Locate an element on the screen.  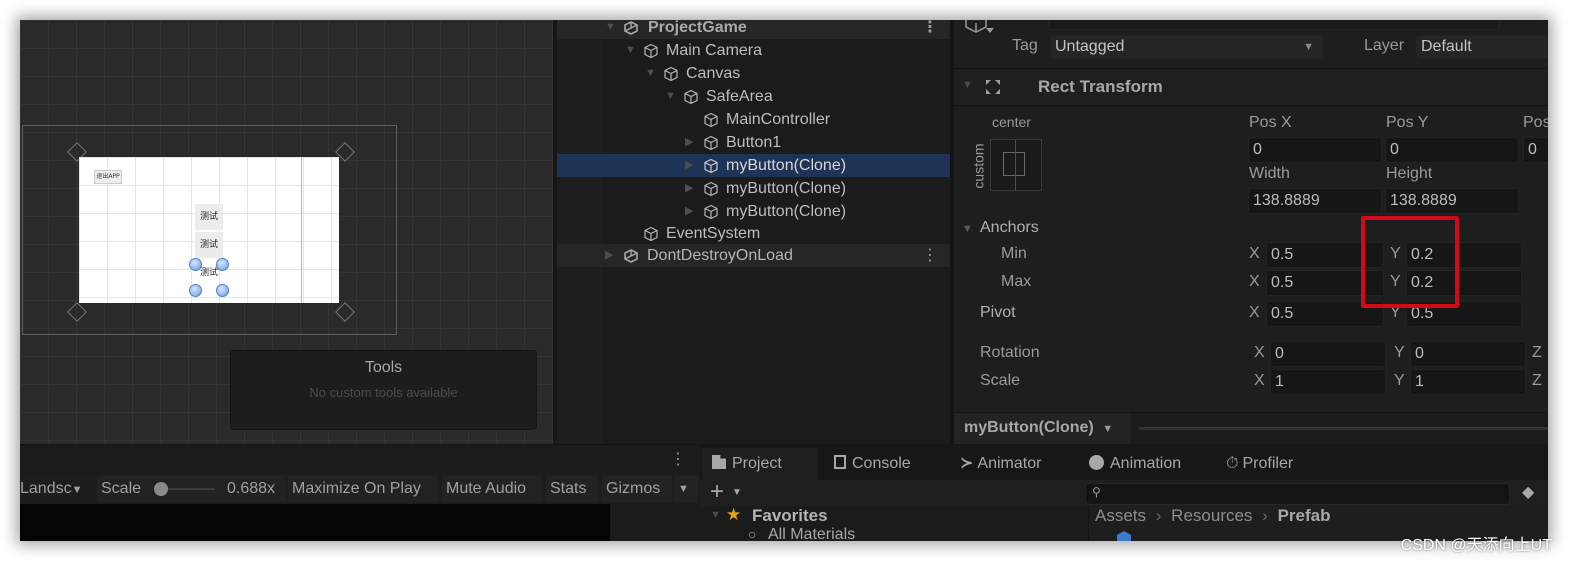
tab-label: Animation is located at coordinates (1146, 463).